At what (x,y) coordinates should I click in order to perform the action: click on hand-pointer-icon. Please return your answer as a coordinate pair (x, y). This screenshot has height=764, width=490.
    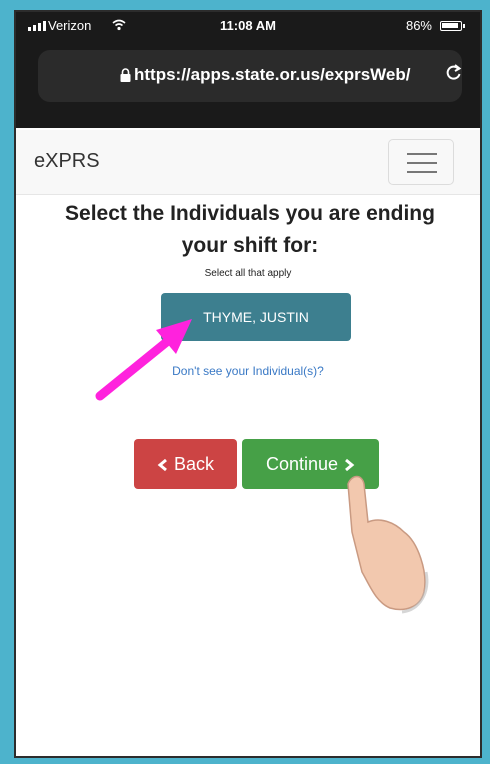
    Looking at the image, I should click on (387, 542).